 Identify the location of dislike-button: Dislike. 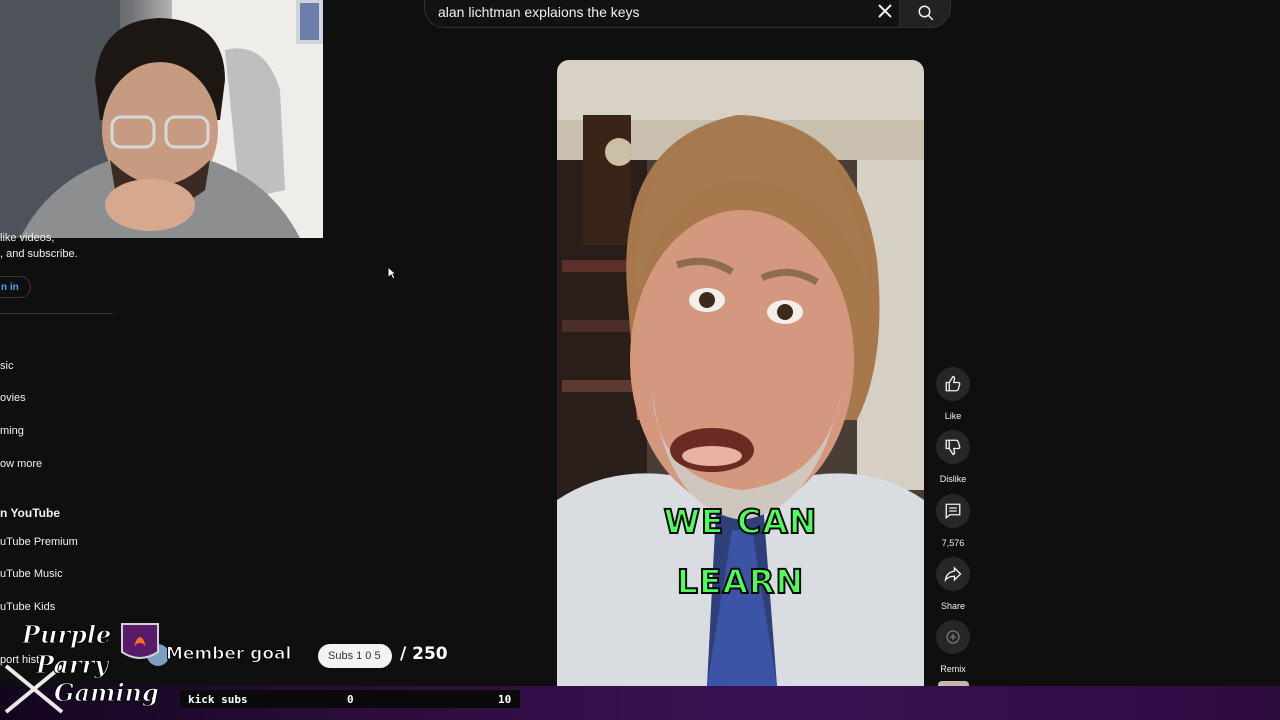
(953, 457).